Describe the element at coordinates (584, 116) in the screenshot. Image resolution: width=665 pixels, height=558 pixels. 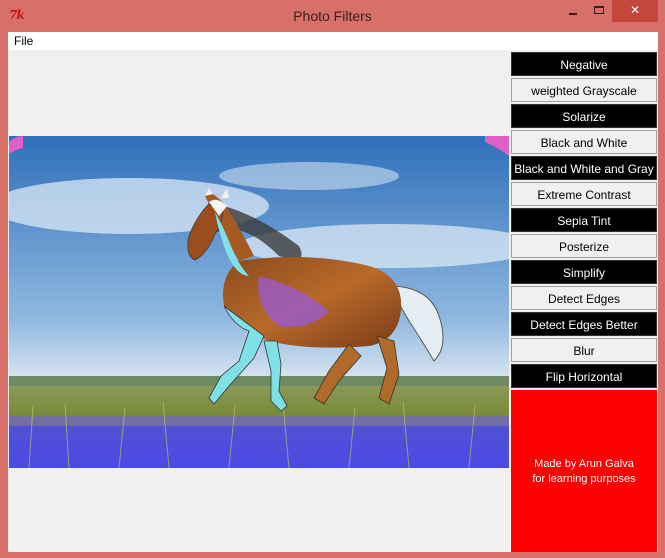
I see `solarize-button: Solarize` at that location.